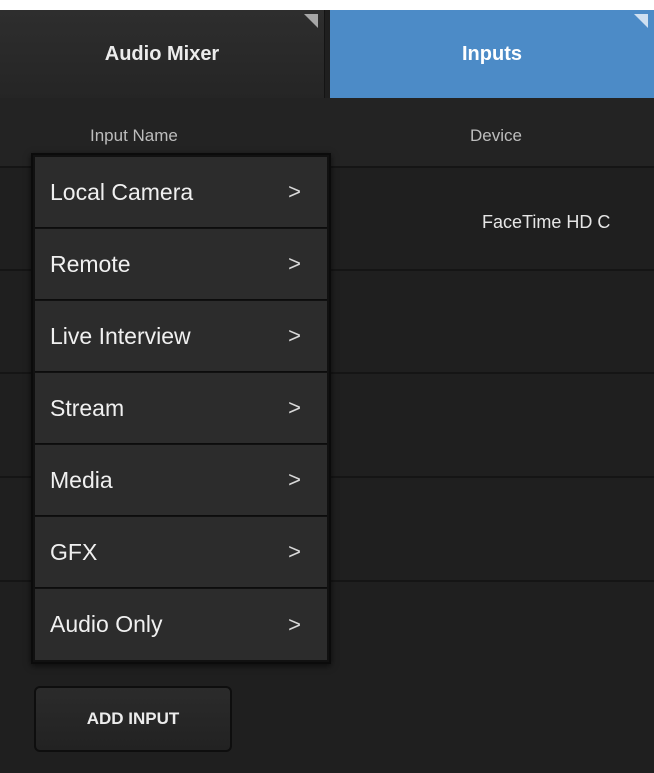 This screenshot has width=654, height=773. Describe the element at coordinates (133, 719) in the screenshot. I see `add-input-button: ADD INPUT` at that location.